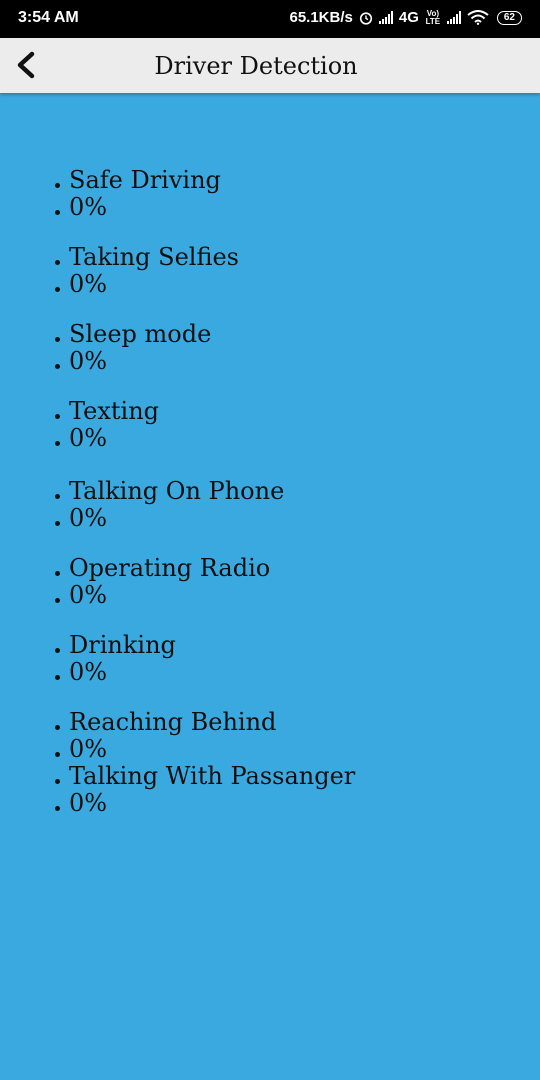 Image resolution: width=540 pixels, height=1080 pixels. Describe the element at coordinates (270, 19) in the screenshot. I see `status-bar: 3:54 AM 65.1KB/s 4G Vo) LTE 62` at that location.